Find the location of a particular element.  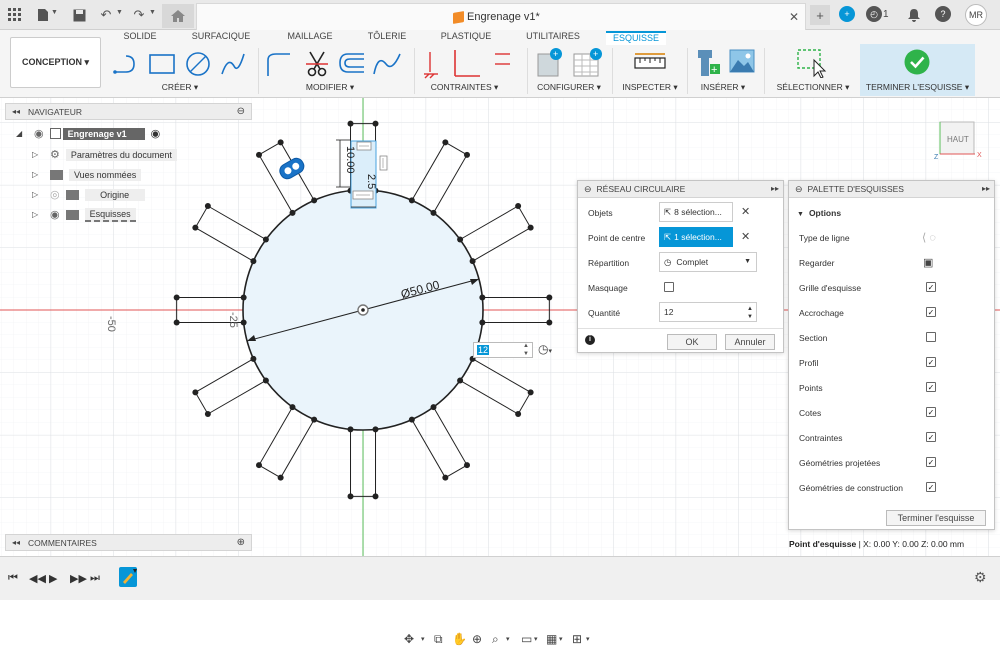

tab-solide: SOLIDE is located at coordinates (140, 38).